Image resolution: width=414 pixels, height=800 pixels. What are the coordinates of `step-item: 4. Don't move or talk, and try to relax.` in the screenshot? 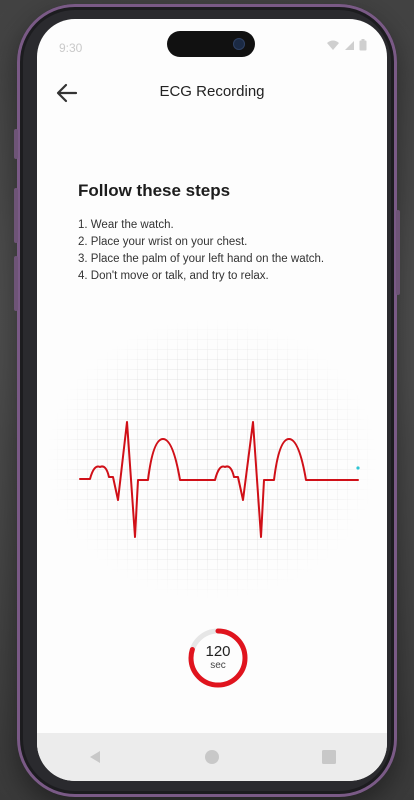 It's located at (173, 276).